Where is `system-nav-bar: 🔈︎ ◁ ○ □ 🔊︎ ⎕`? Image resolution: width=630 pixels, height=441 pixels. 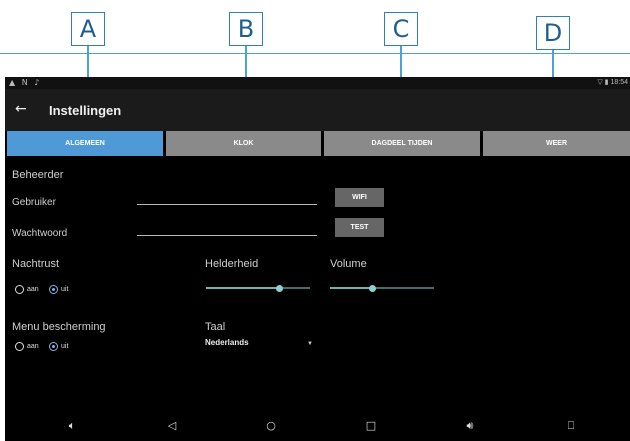 system-nav-bar: 🔈︎ ◁ ○ □ 🔊︎ ⎕ is located at coordinates (317, 426).